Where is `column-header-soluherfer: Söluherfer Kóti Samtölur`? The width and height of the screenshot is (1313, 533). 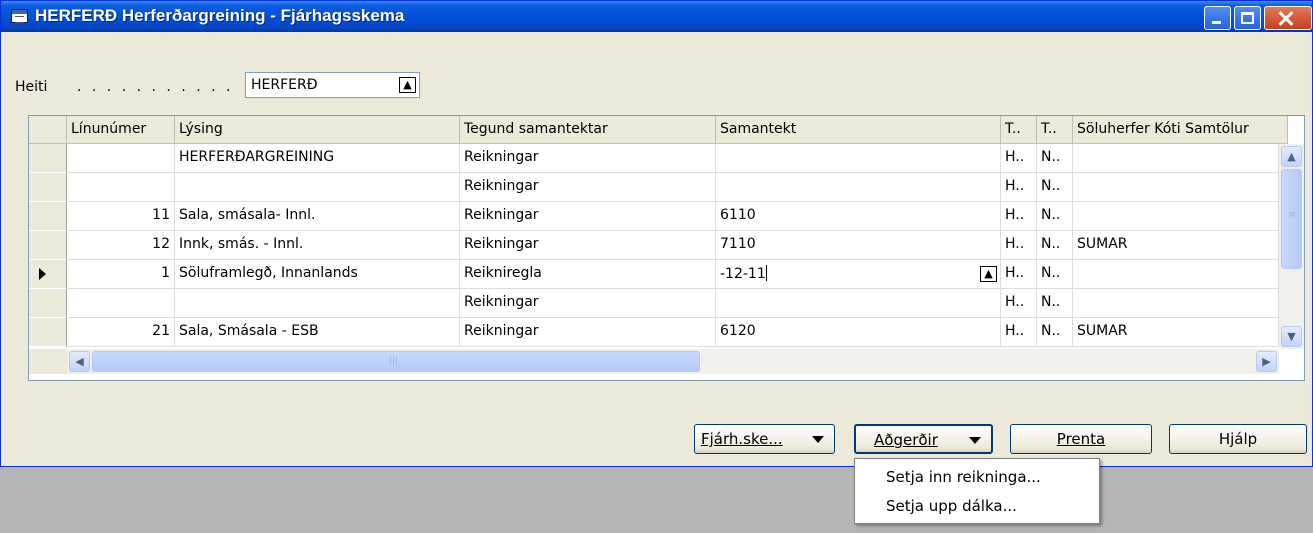
column-header-soluherfer: Söluherfer Kóti Samtölur is located at coordinates (1180, 130).